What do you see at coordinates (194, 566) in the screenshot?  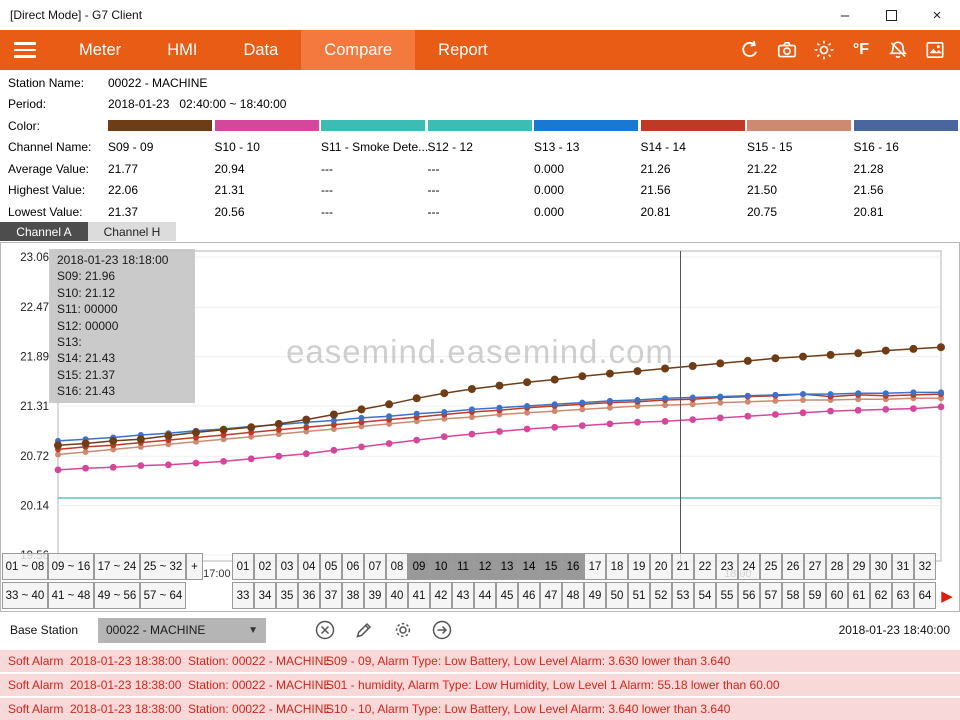 I see `expand-button: +` at bounding box center [194, 566].